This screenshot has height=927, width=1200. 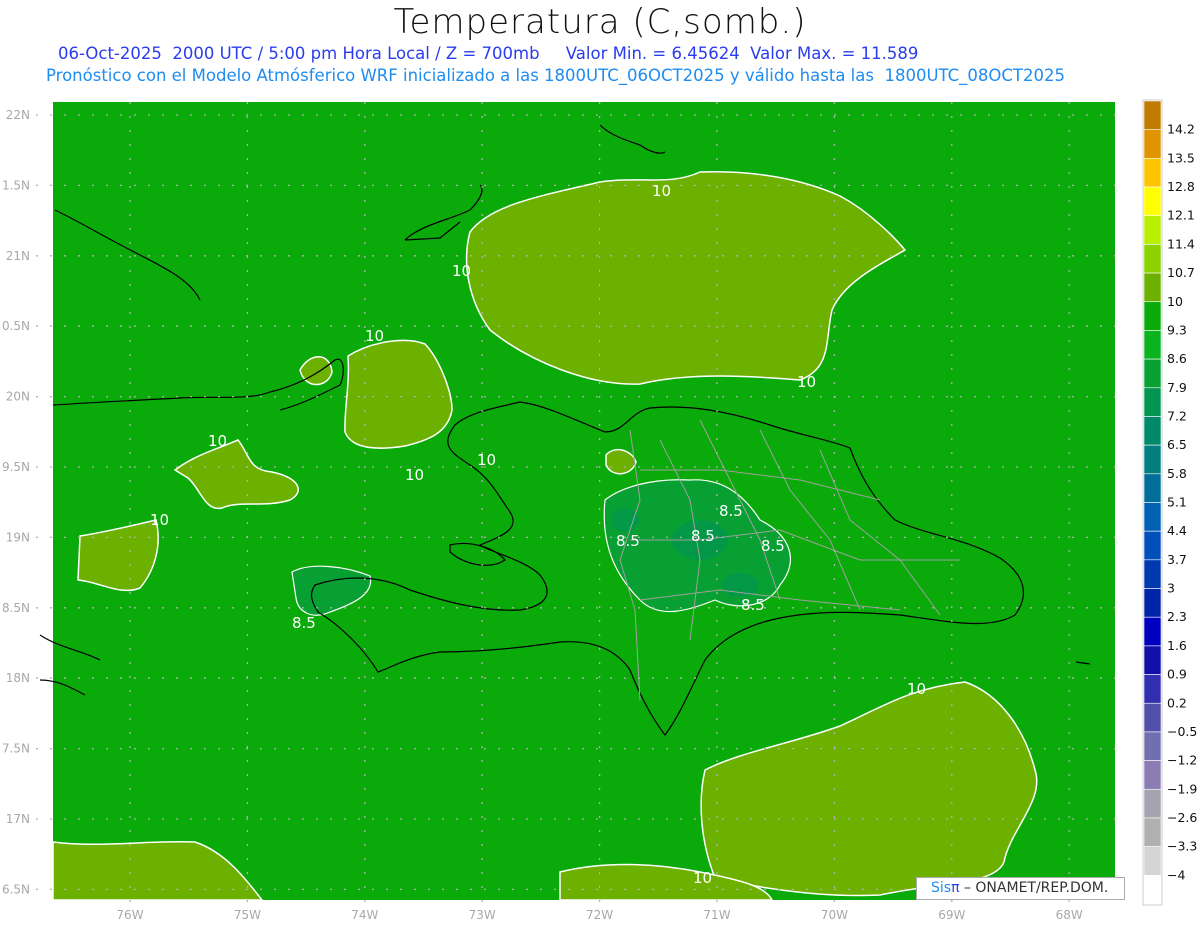 What do you see at coordinates (1182, 846) in the screenshot?
I see `colorbar-label: −3.3` at bounding box center [1182, 846].